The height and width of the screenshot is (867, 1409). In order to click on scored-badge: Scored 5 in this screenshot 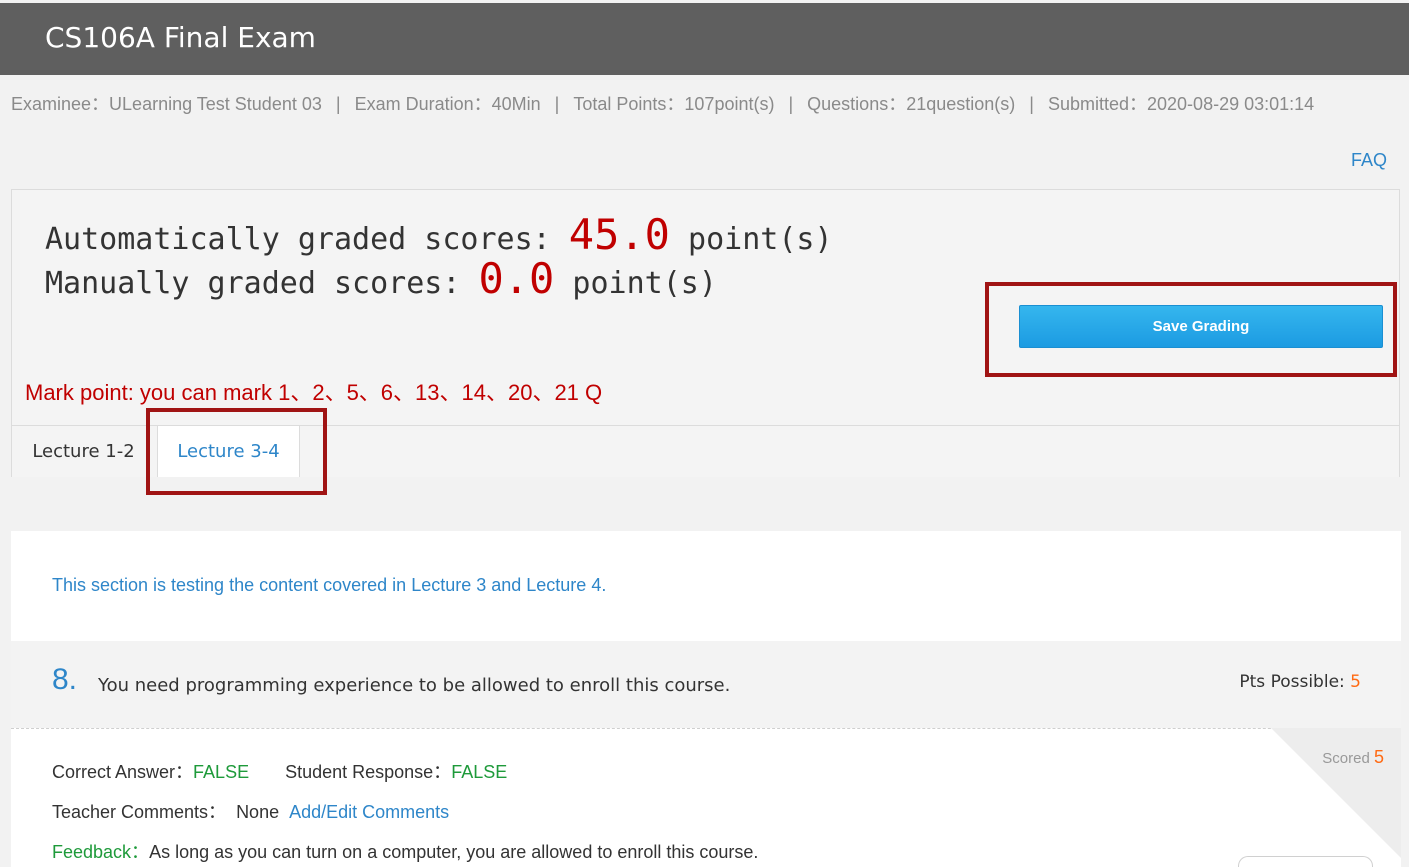, I will do `click(1353, 757)`.